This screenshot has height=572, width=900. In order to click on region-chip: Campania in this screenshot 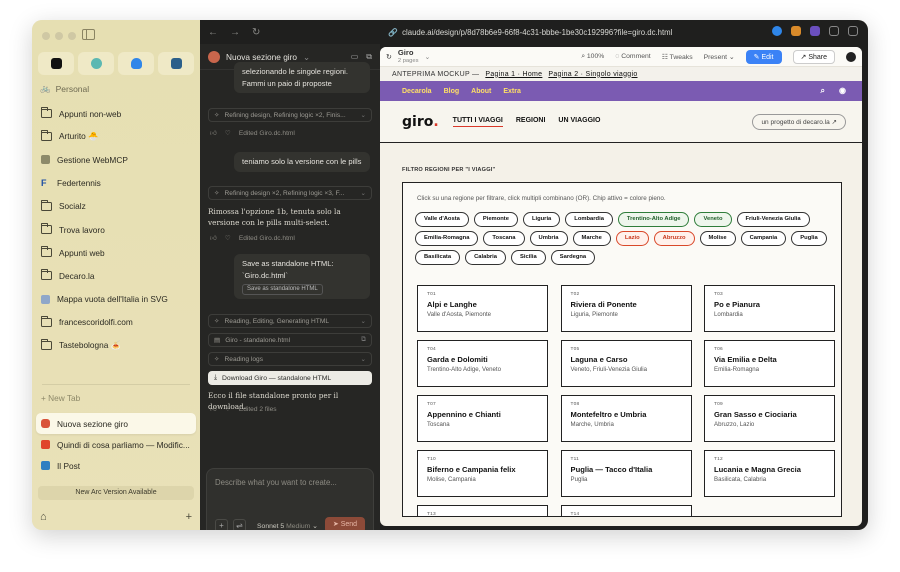, I will do `click(763, 238)`.